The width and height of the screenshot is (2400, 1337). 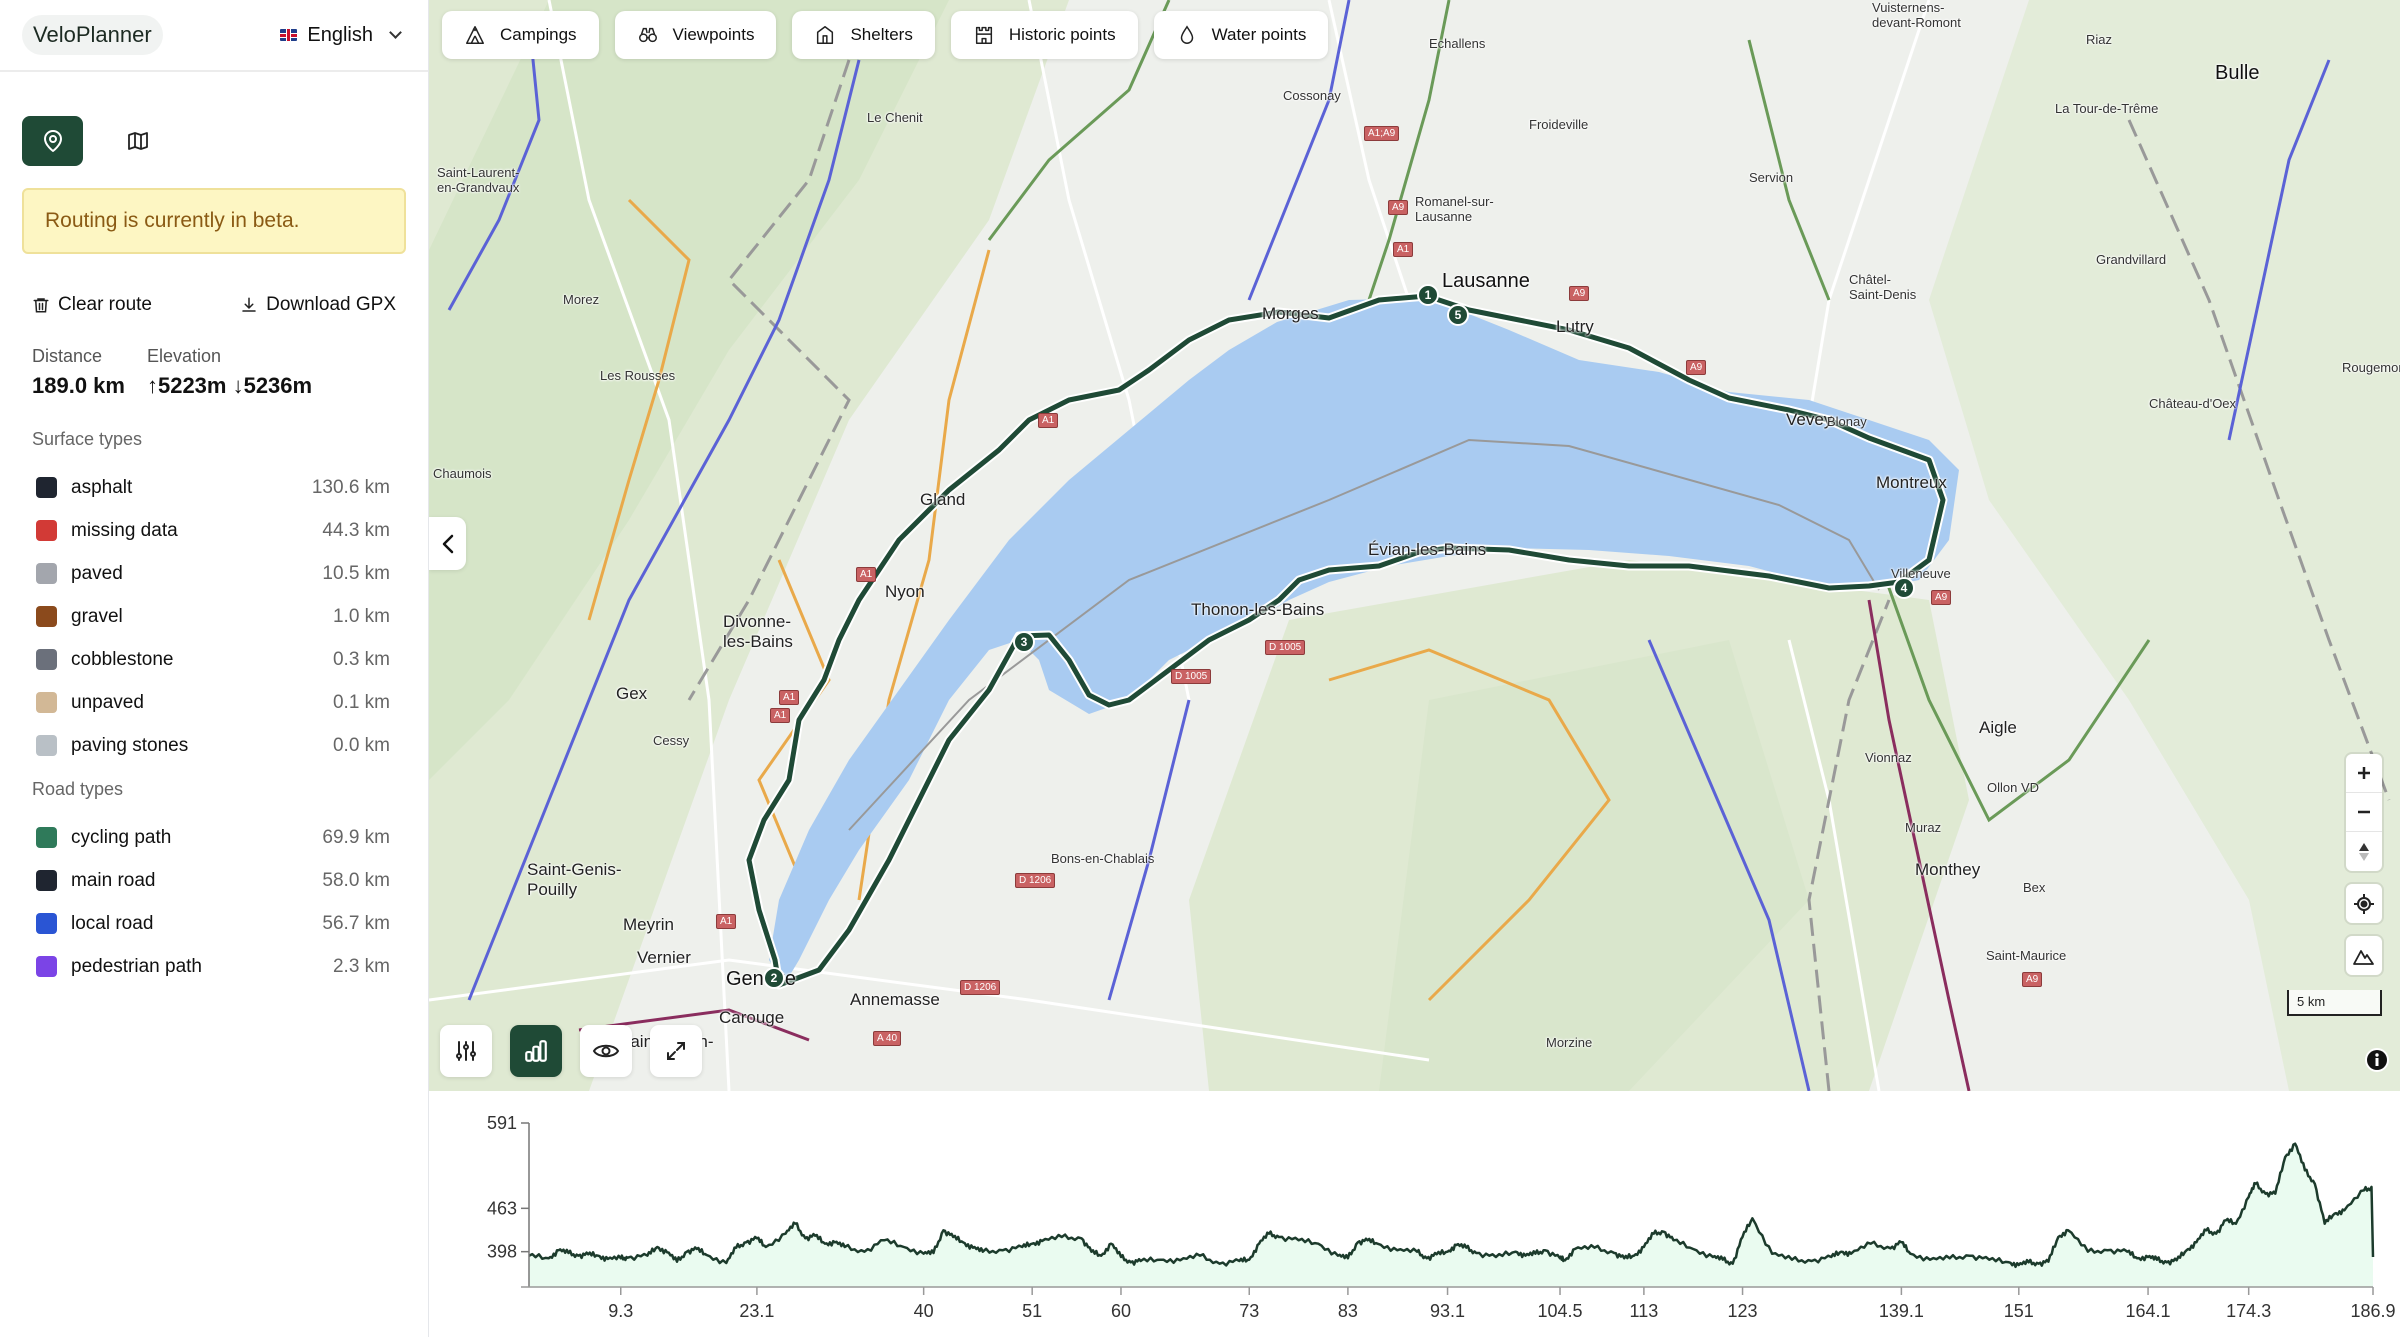 What do you see at coordinates (2334, 1003) in the screenshot?
I see `map-scale: 5 km` at bounding box center [2334, 1003].